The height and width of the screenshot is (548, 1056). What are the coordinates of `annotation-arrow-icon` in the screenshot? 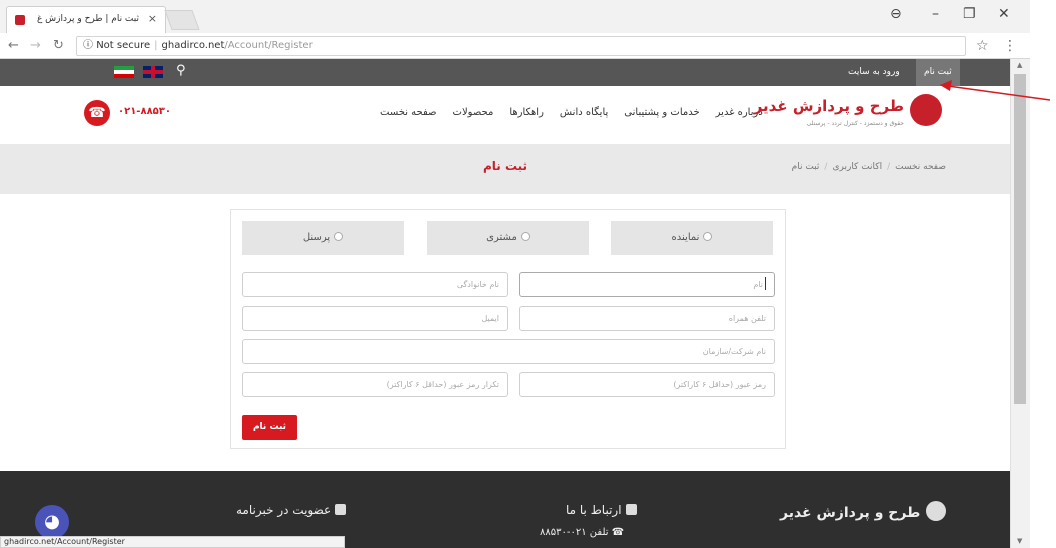 It's located at (995, 90).